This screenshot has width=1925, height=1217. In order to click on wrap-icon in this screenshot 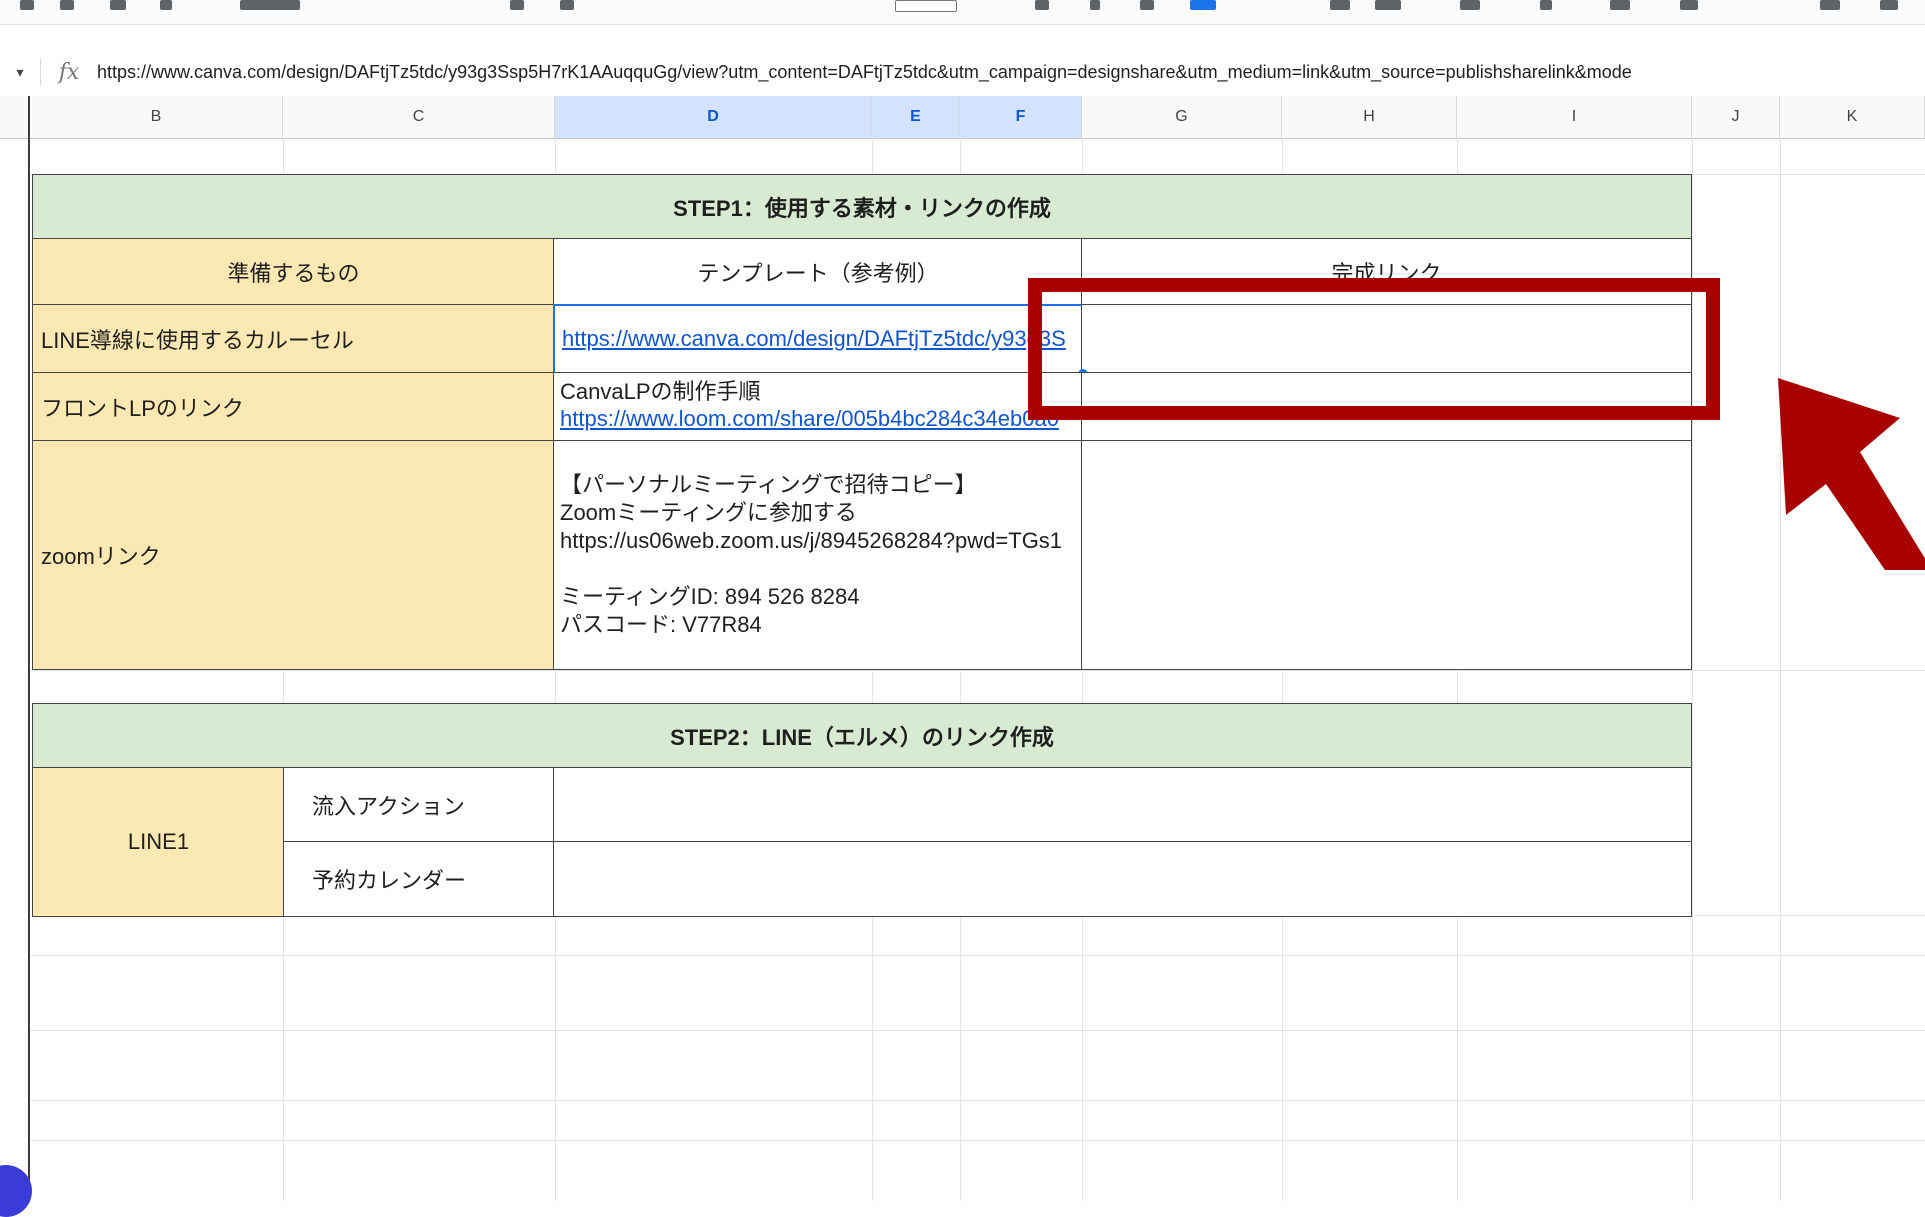, I will do `click(1620, 5)`.